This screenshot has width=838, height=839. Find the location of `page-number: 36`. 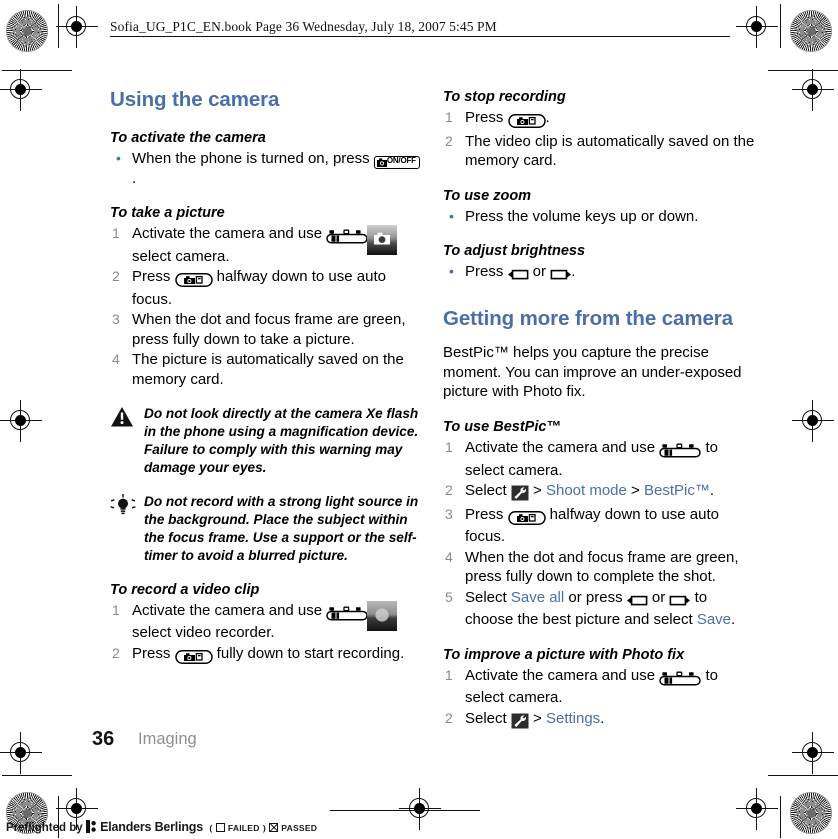

page-number: 36 is located at coordinates (103, 739).